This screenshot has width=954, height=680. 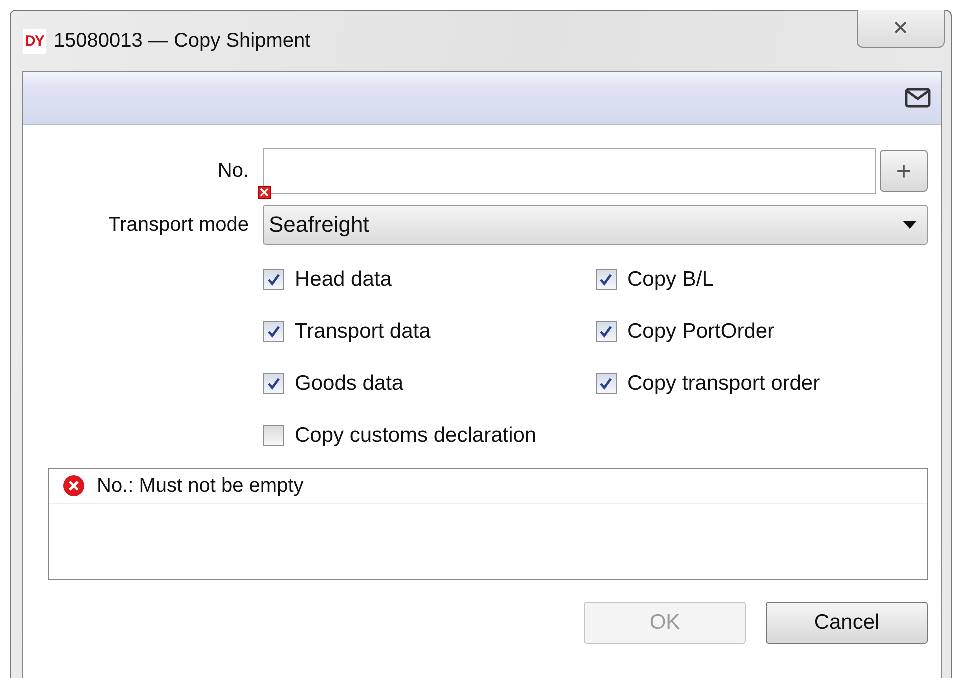 What do you see at coordinates (349, 384) in the screenshot?
I see `checkbox-label: Goods data` at bounding box center [349, 384].